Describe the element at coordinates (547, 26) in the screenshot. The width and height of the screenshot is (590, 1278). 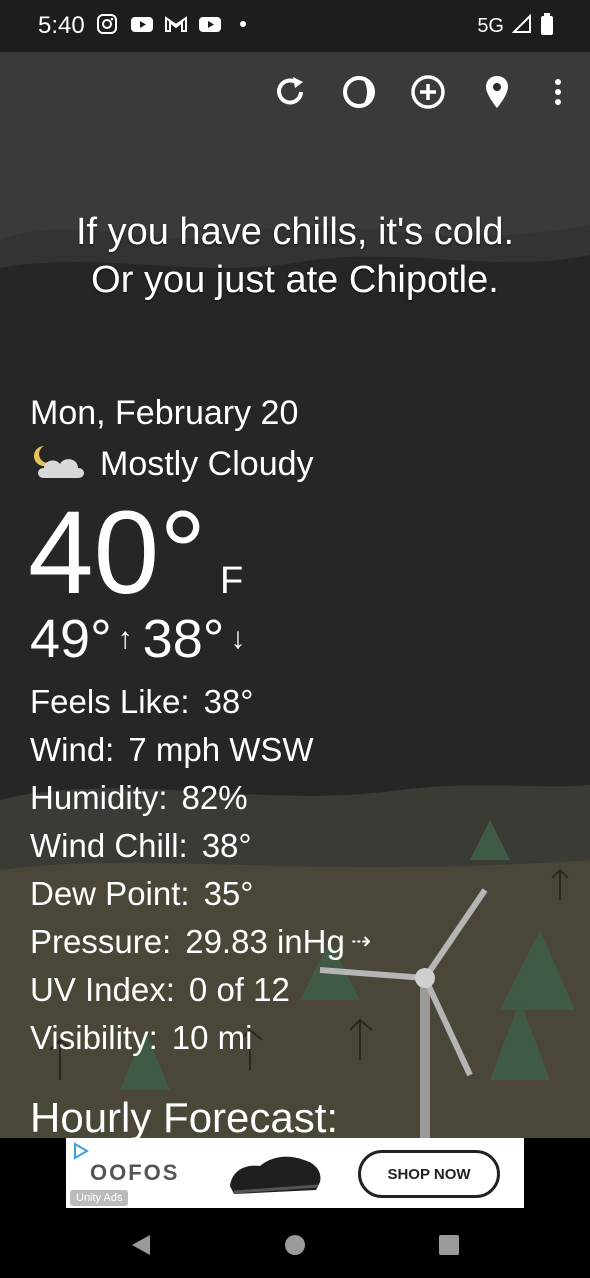
I see `battery-icon` at that location.